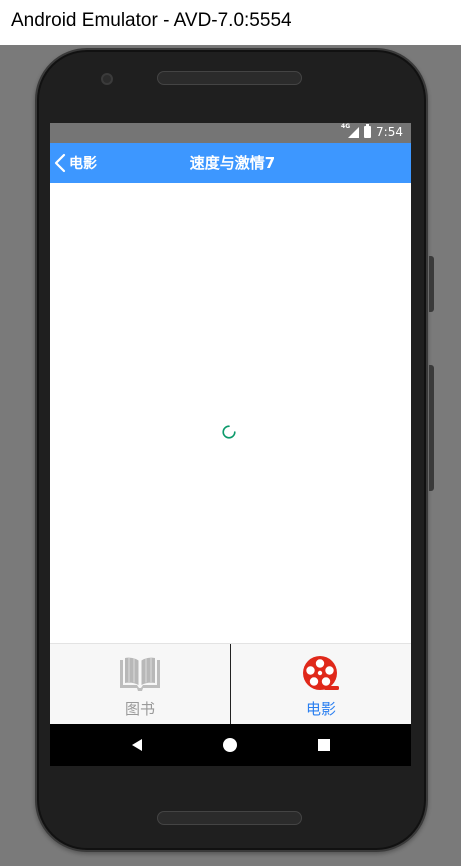 Image resolution: width=461 pixels, height=866 pixels. Describe the element at coordinates (431, 428) in the screenshot. I see `volume-button` at that location.